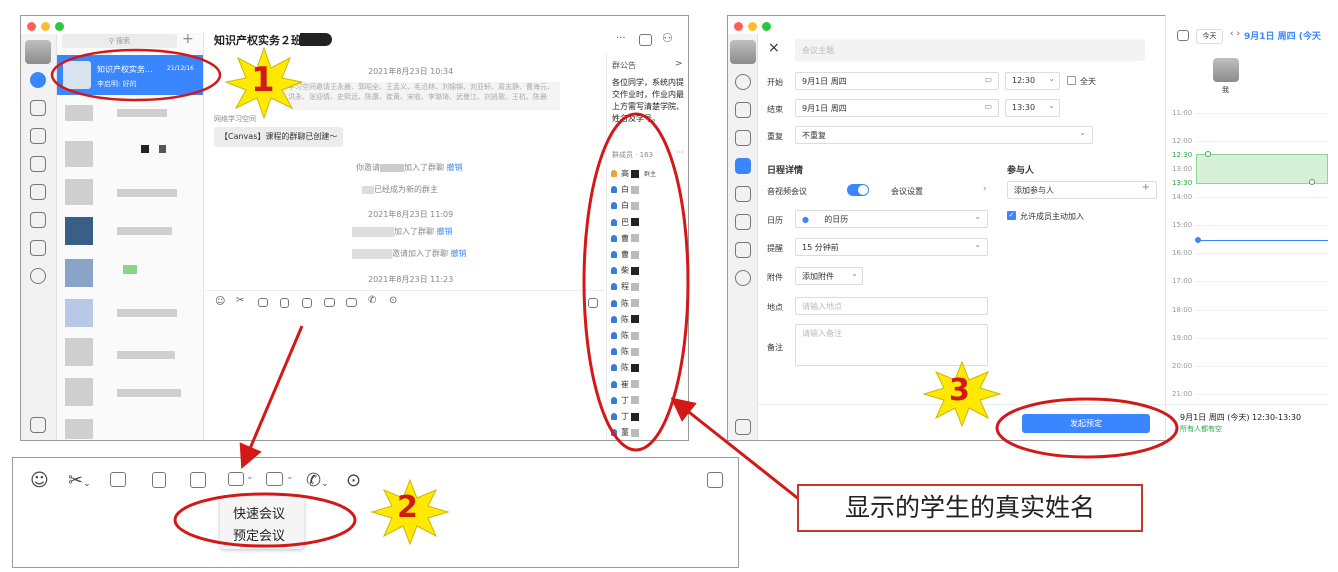 The width and height of the screenshot is (1338, 572). What do you see at coordinates (970, 508) in the screenshot?
I see `callout-box: 显示的学生的真实姓名` at bounding box center [970, 508].